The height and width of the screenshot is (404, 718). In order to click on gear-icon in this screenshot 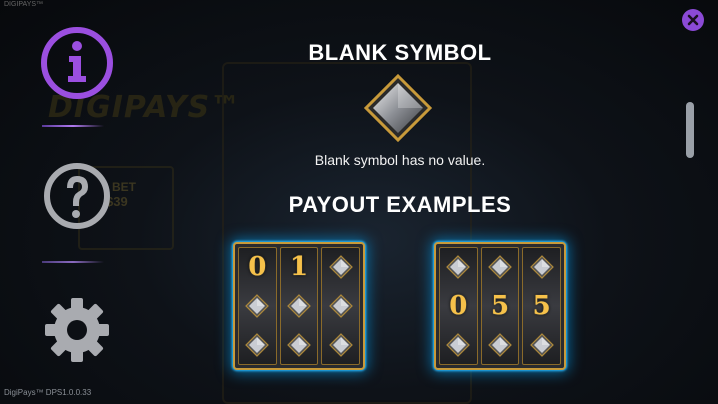, I will do `click(77, 330)`.